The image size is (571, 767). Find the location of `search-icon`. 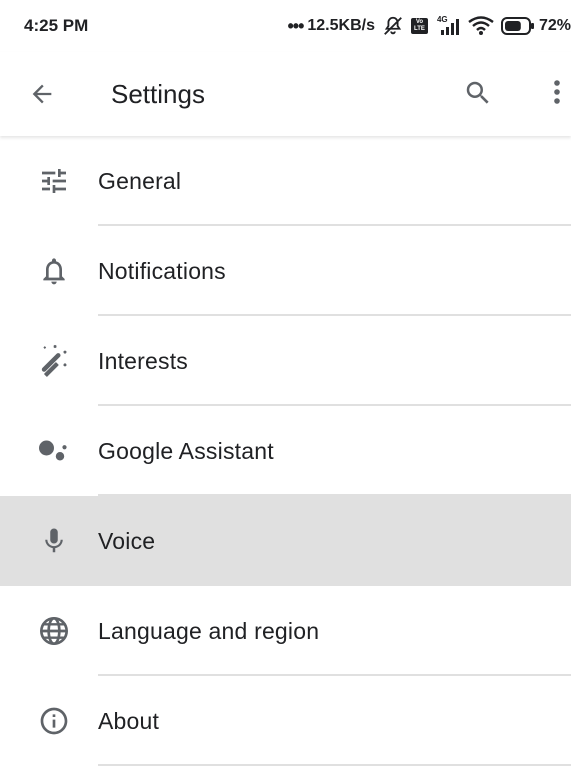

search-icon is located at coordinates (477, 92).